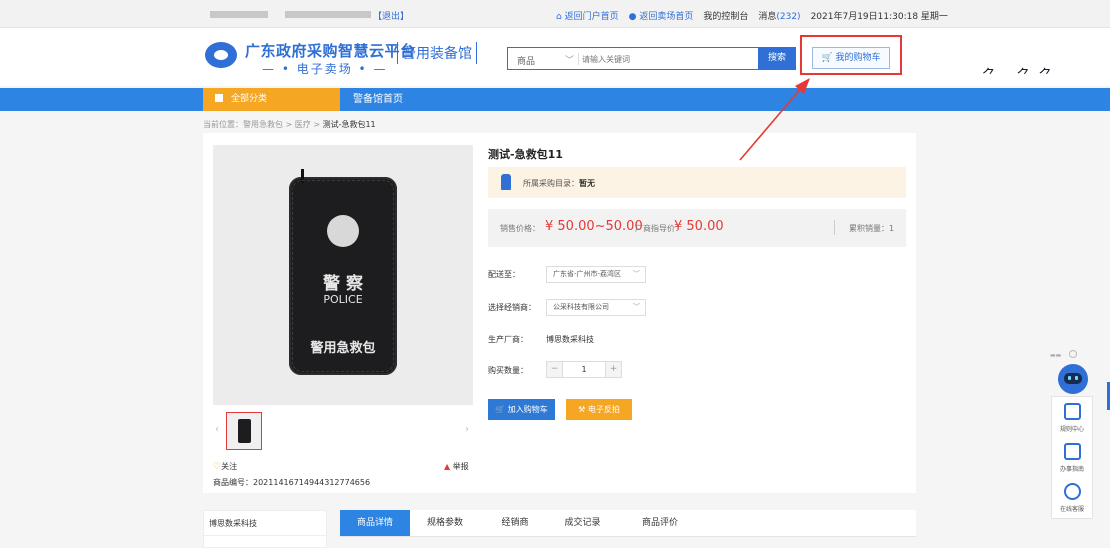 The height and width of the screenshot is (548, 1110). I want to click on hammer-icon: ⚒, so click(582, 409).